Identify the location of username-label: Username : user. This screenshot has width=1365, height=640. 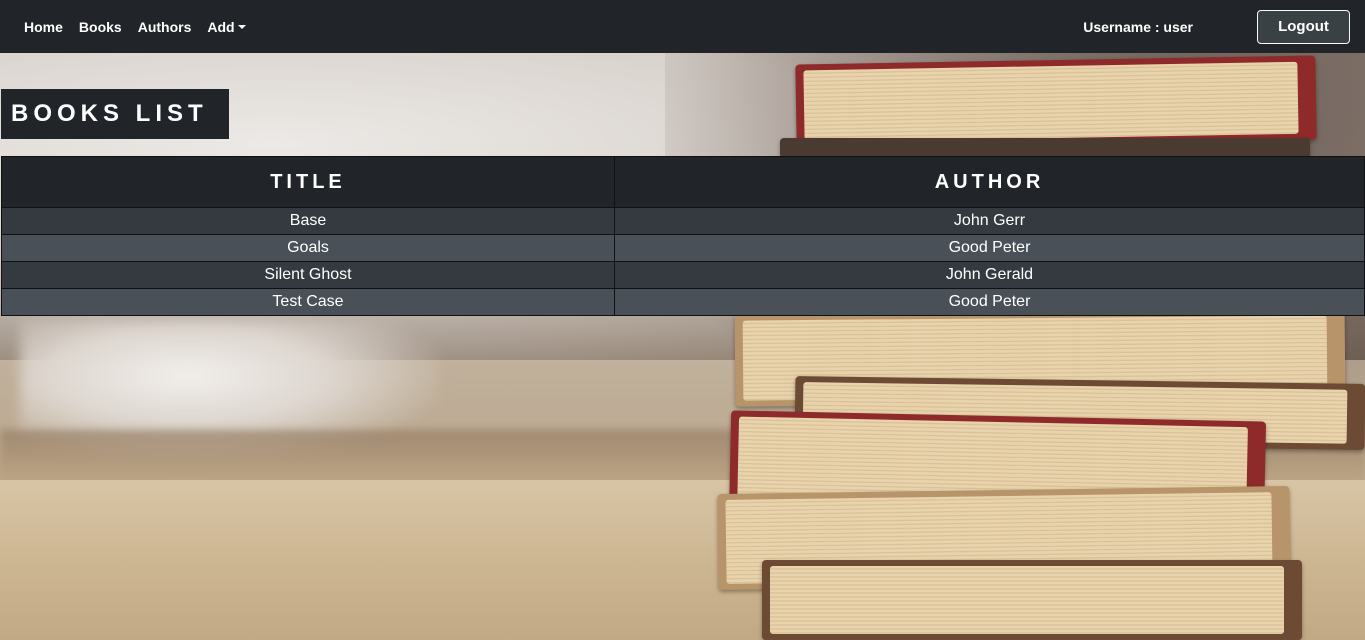
(1138, 26).